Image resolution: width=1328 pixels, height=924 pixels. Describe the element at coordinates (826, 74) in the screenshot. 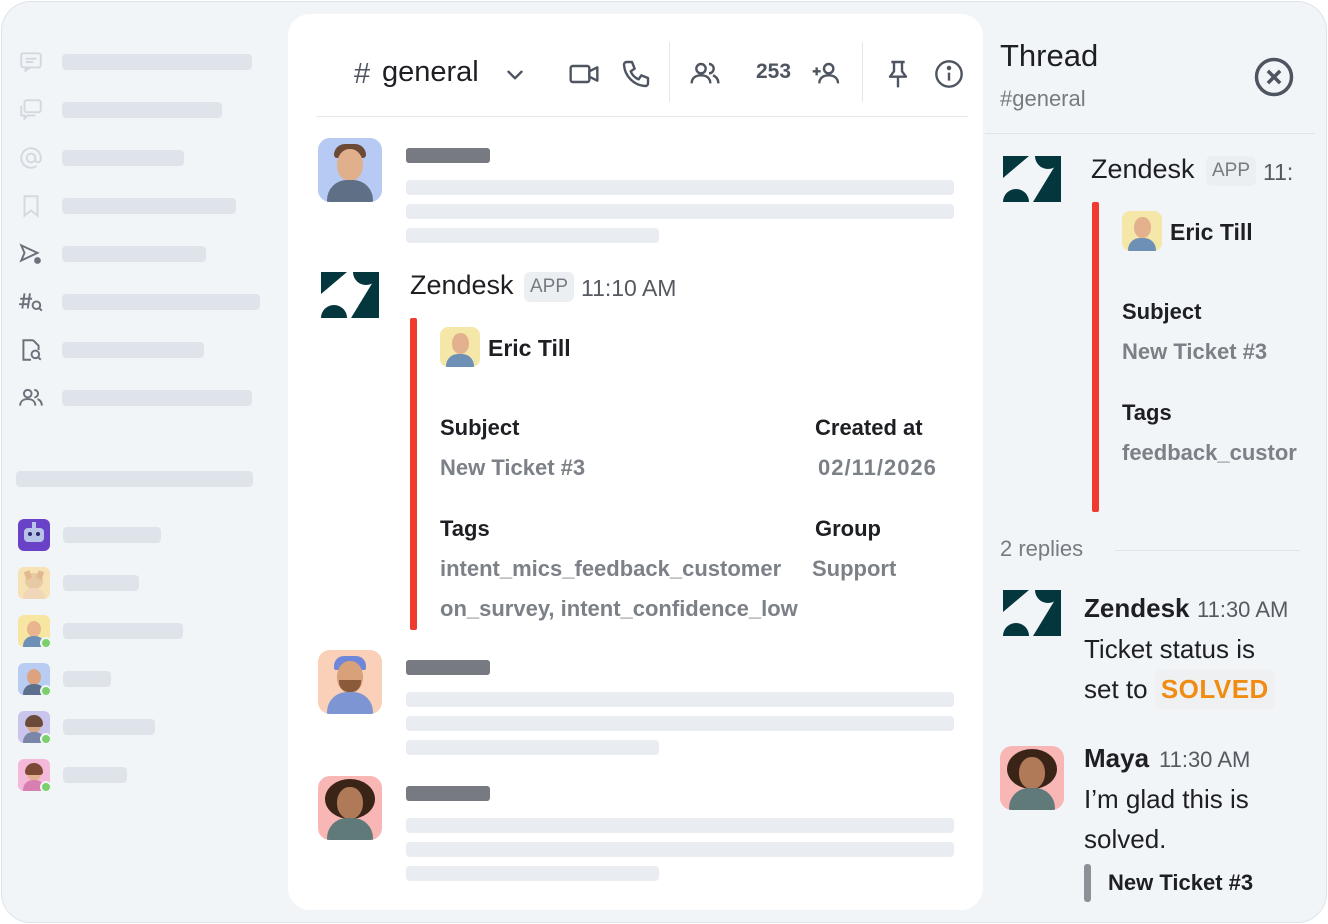

I see `add-member-icon` at that location.